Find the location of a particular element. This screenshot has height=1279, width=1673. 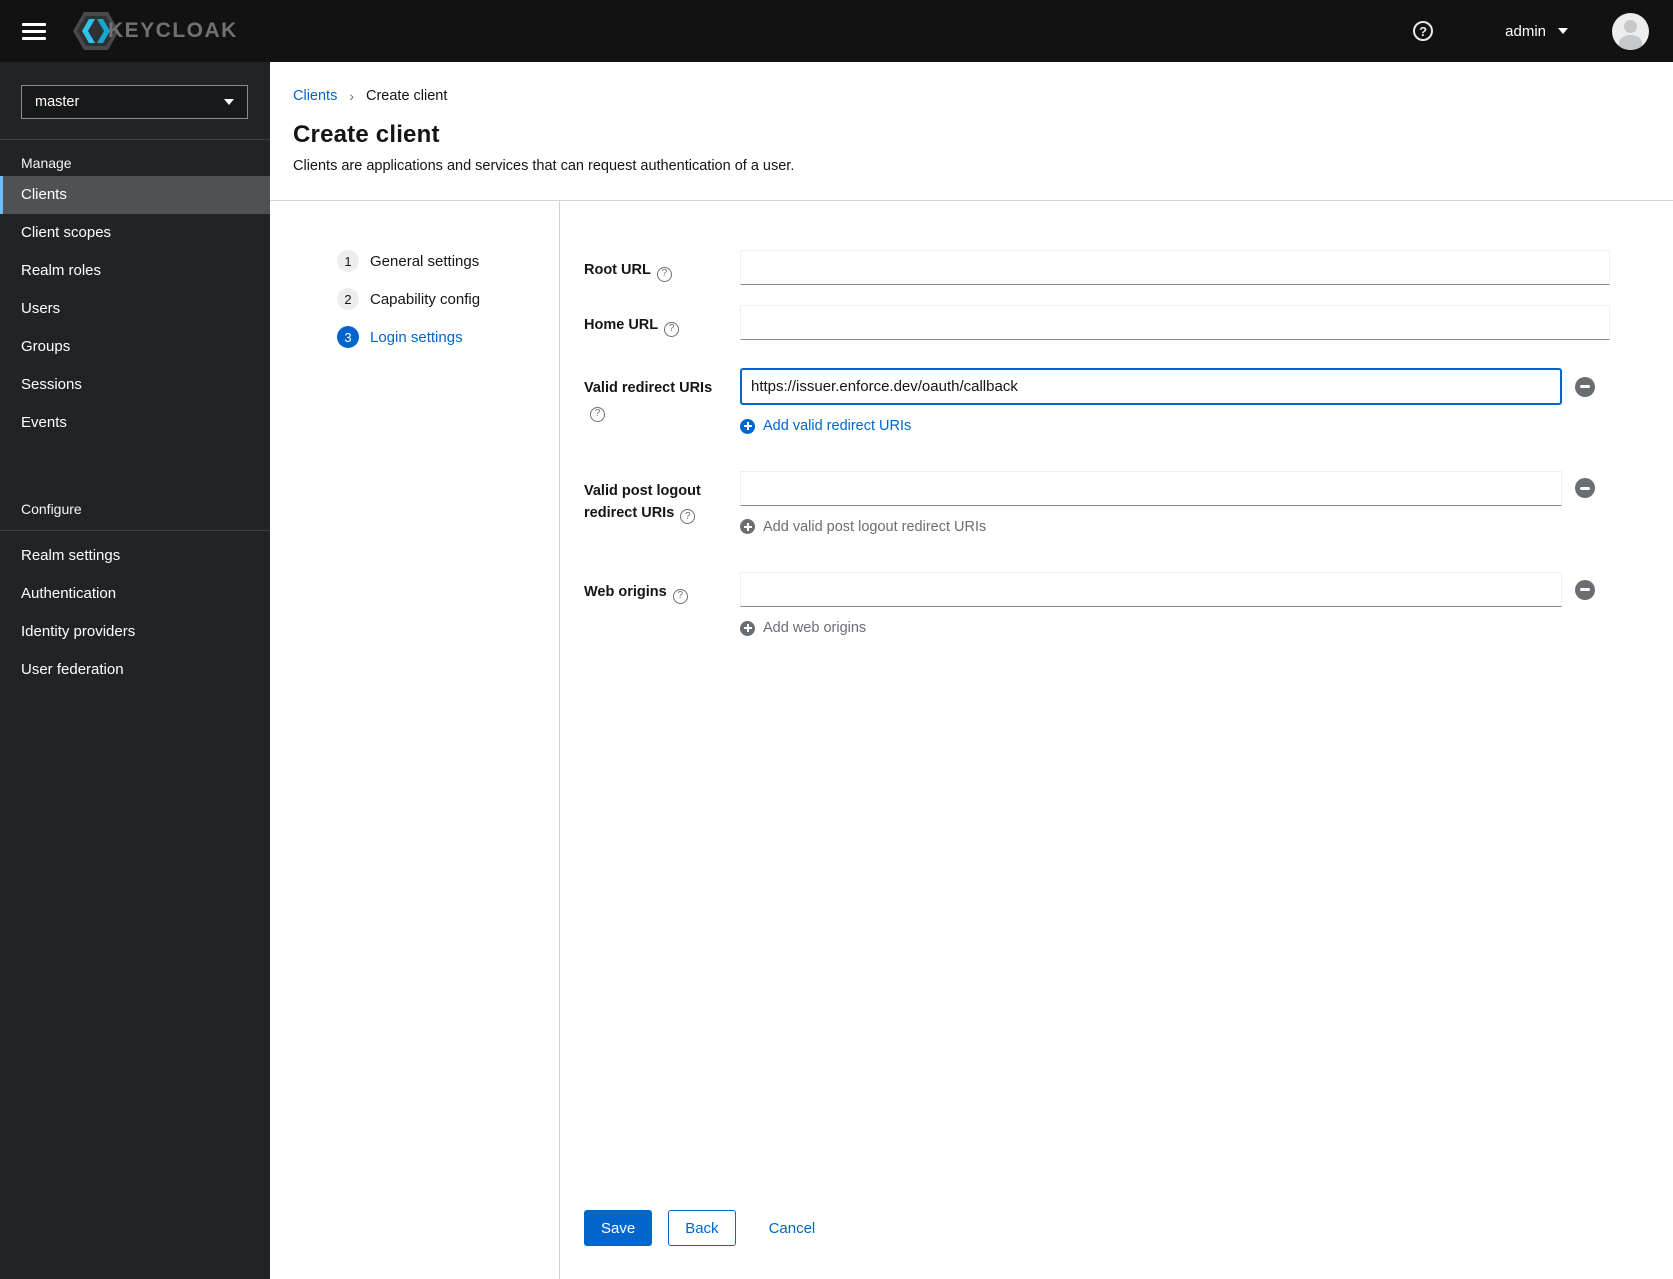

brand-wordmark: KEYCLOAK is located at coordinates (173, 30).